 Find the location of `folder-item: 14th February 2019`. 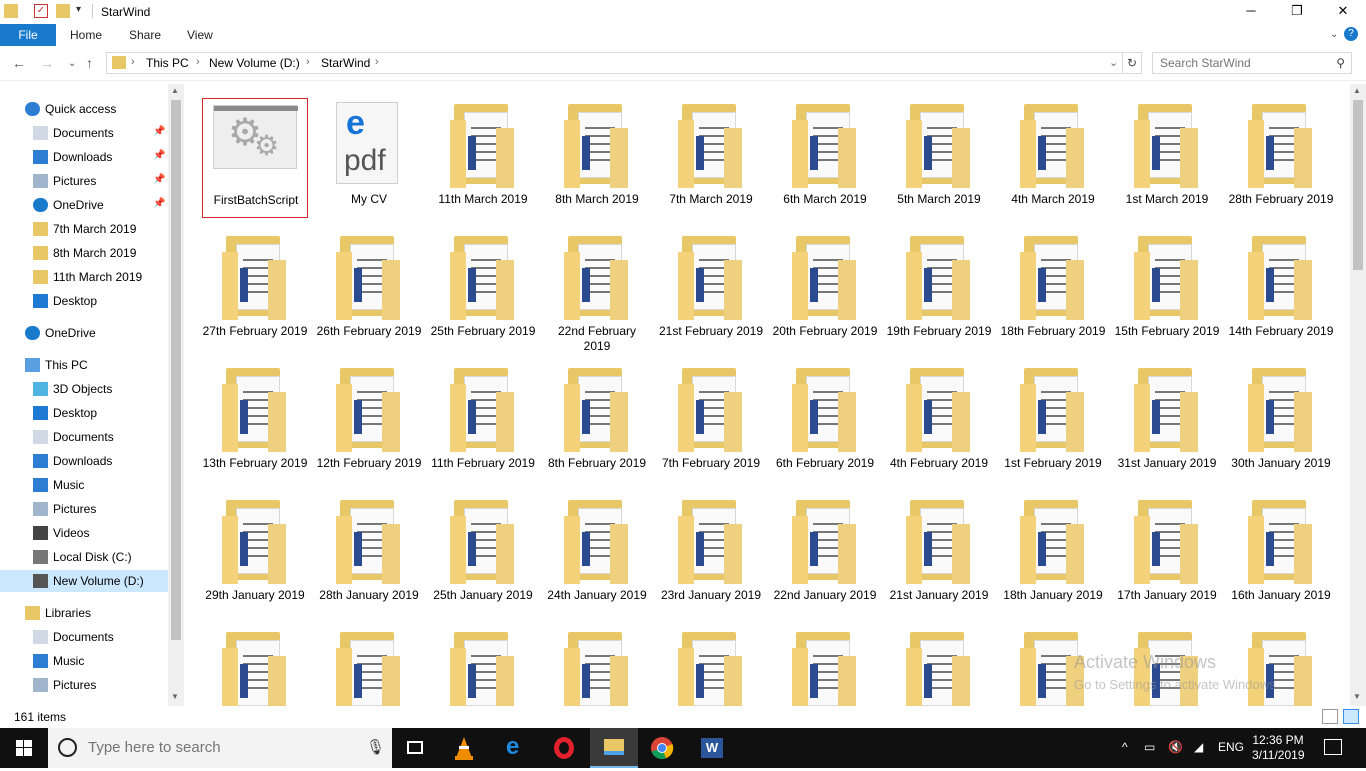

folder-item: 14th February 2019 is located at coordinates (1281, 290).